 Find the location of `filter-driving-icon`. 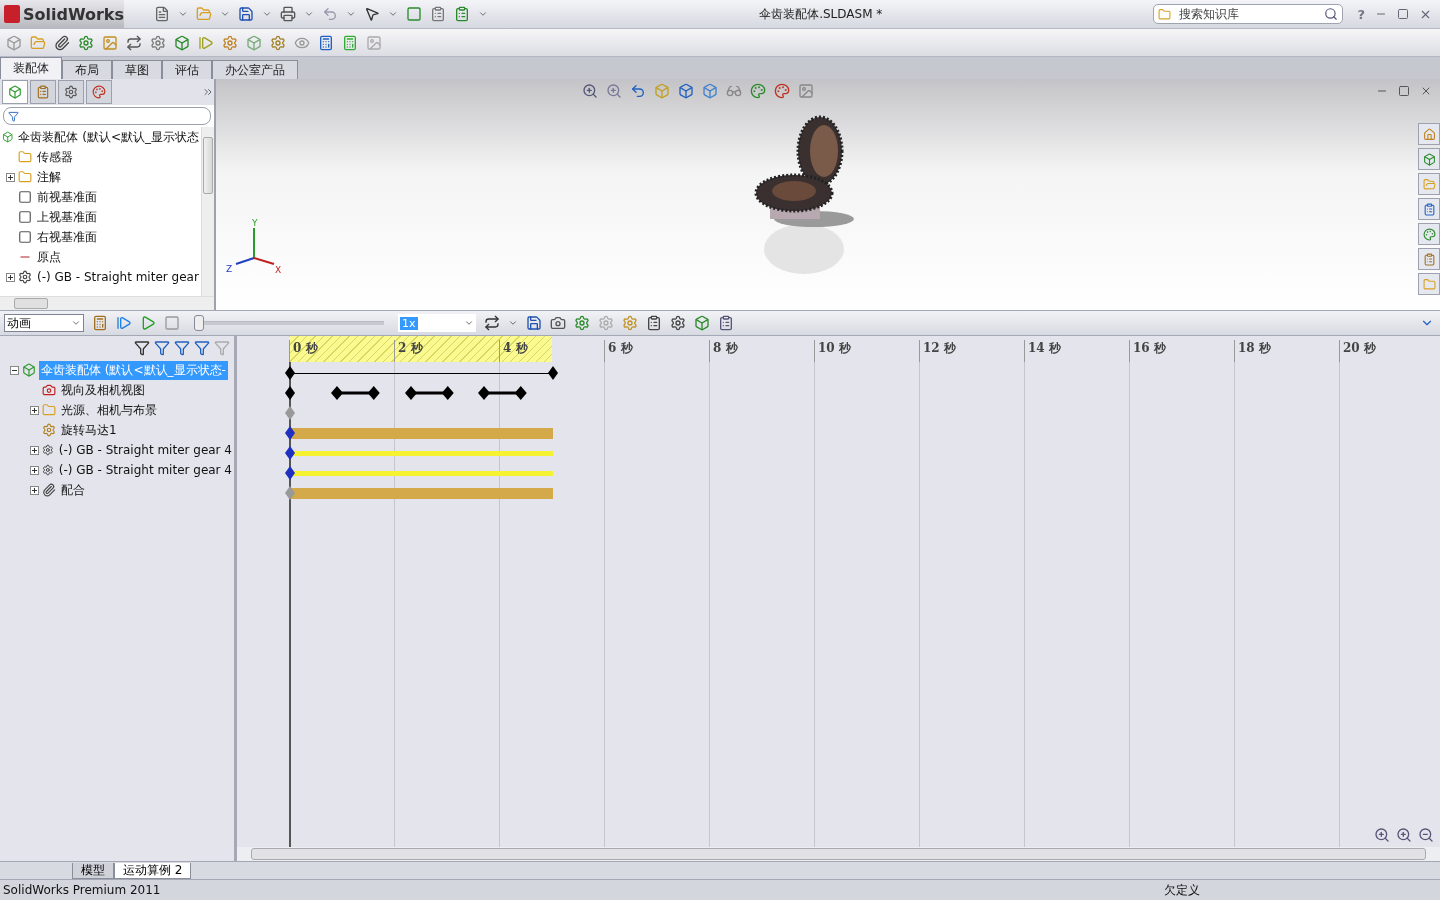

filter-driving-icon is located at coordinates (182, 348).